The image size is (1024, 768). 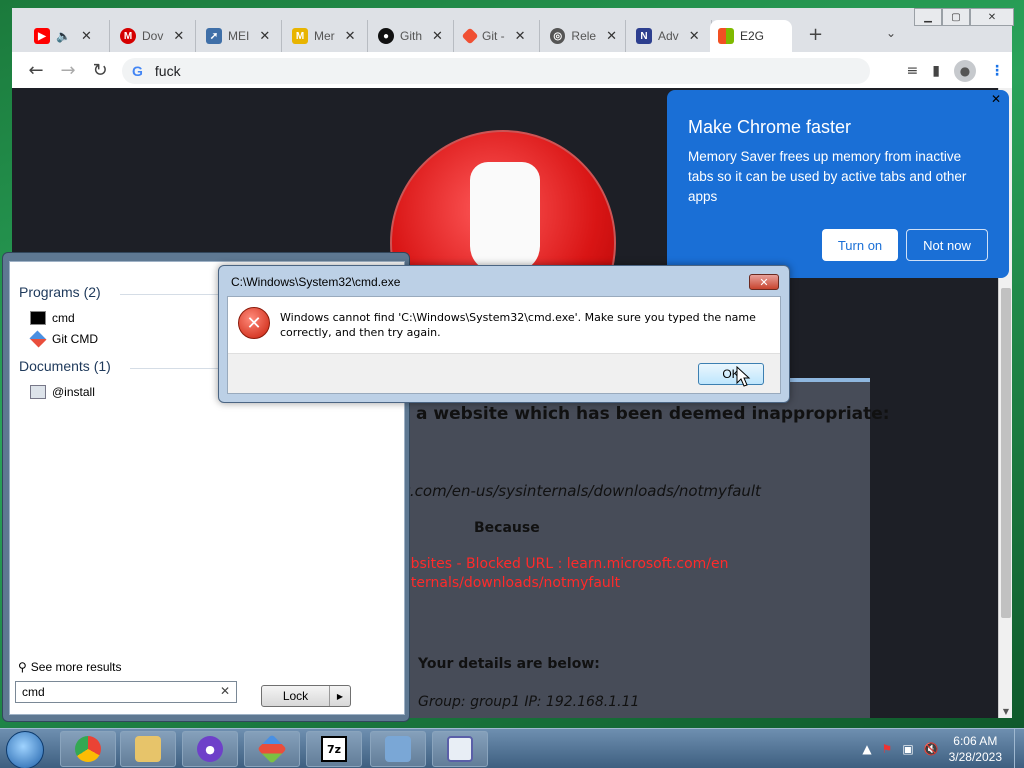 I want to click on m-icon: M, so click(x=128, y=36).